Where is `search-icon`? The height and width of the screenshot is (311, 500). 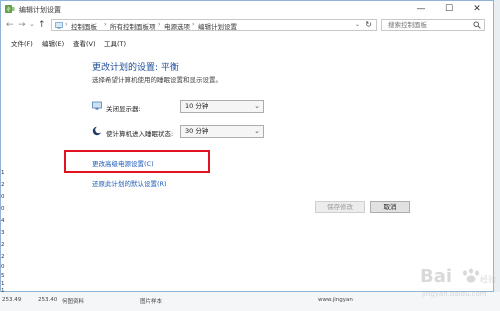
search-icon is located at coordinates (477, 25).